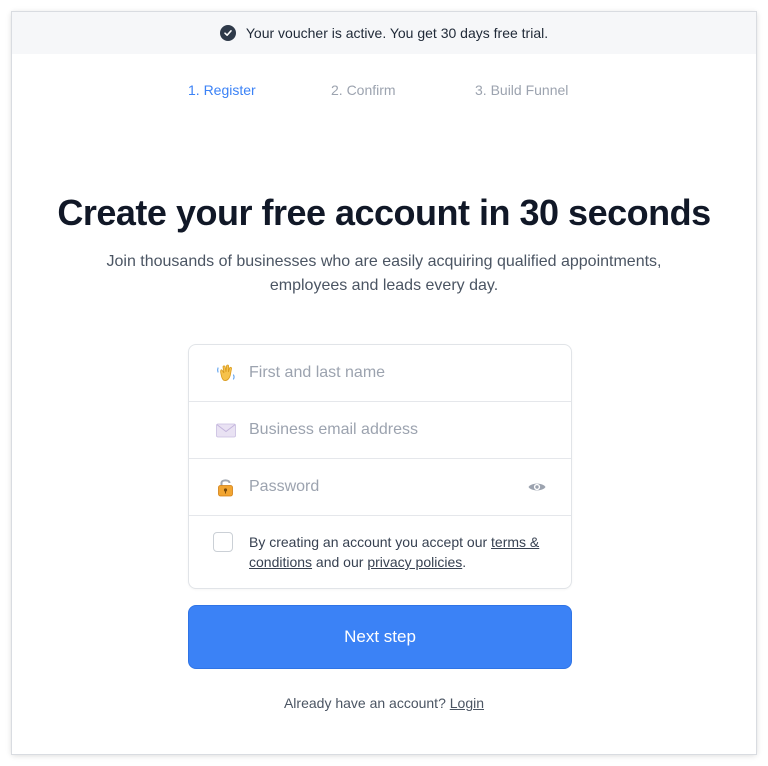 The height and width of the screenshot is (766, 768). I want to click on password-field-row, so click(380, 487).